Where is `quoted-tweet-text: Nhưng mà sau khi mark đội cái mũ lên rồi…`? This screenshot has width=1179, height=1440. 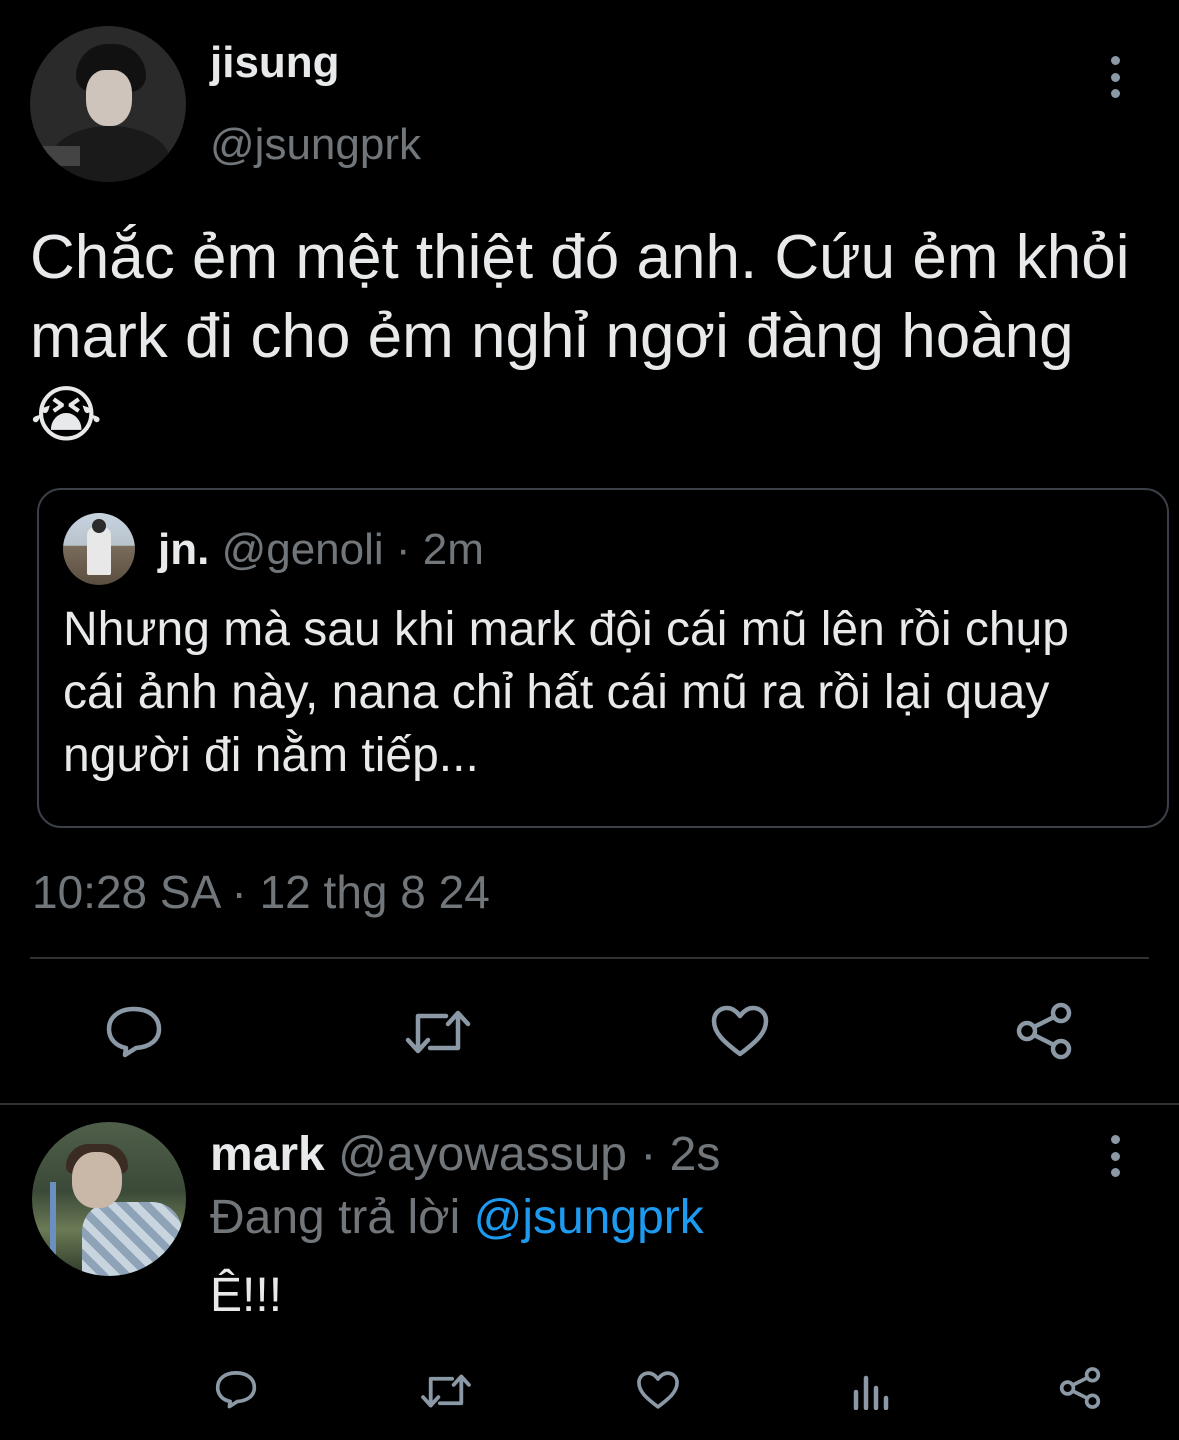
quoted-tweet-text: Nhưng mà sau khi mark đội cái mũ lên rồi… is located at coordinates (566, 692).